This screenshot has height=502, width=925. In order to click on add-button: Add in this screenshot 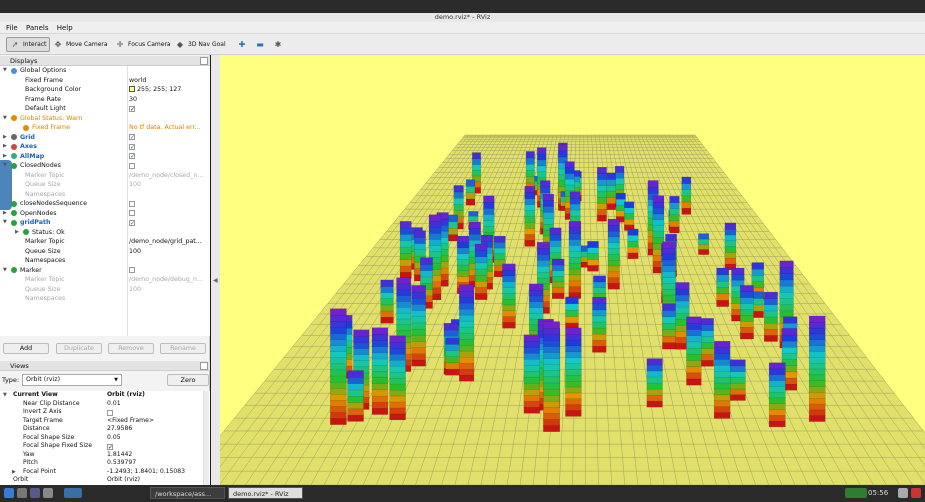, I will do `click(26, 348)`.